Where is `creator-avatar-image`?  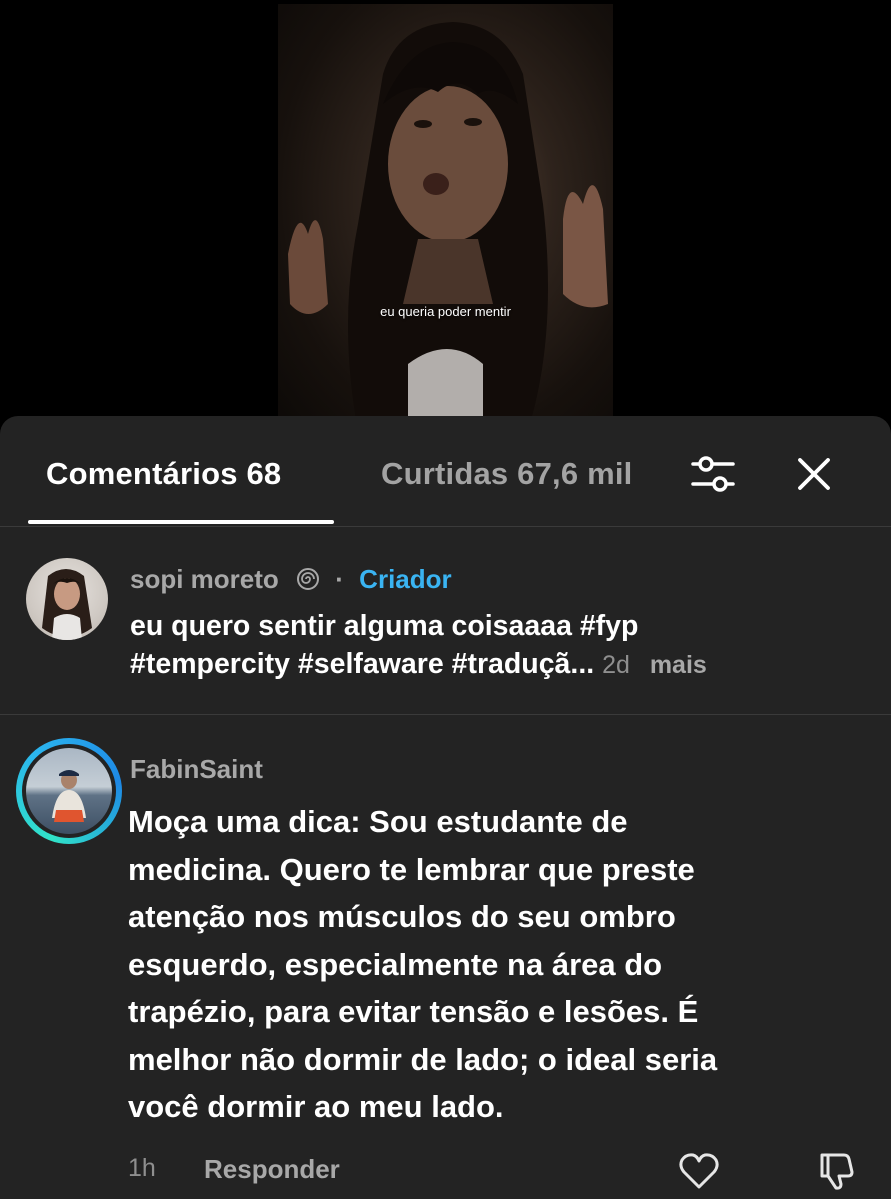
creator-avatar-image is located at coordinates (67, 604).